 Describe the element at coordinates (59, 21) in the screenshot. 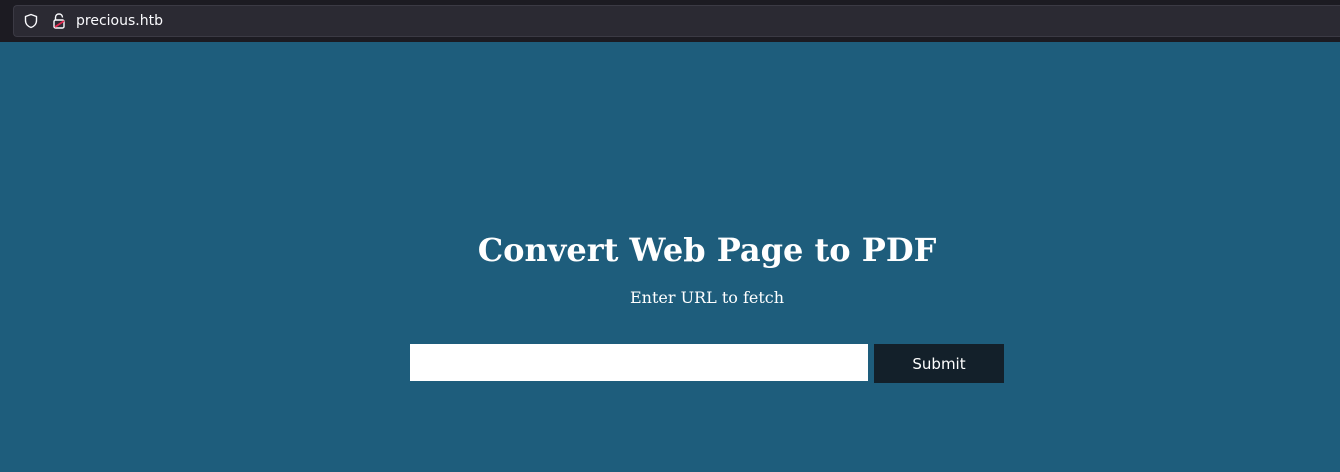

I see `lock-icon` at that location.